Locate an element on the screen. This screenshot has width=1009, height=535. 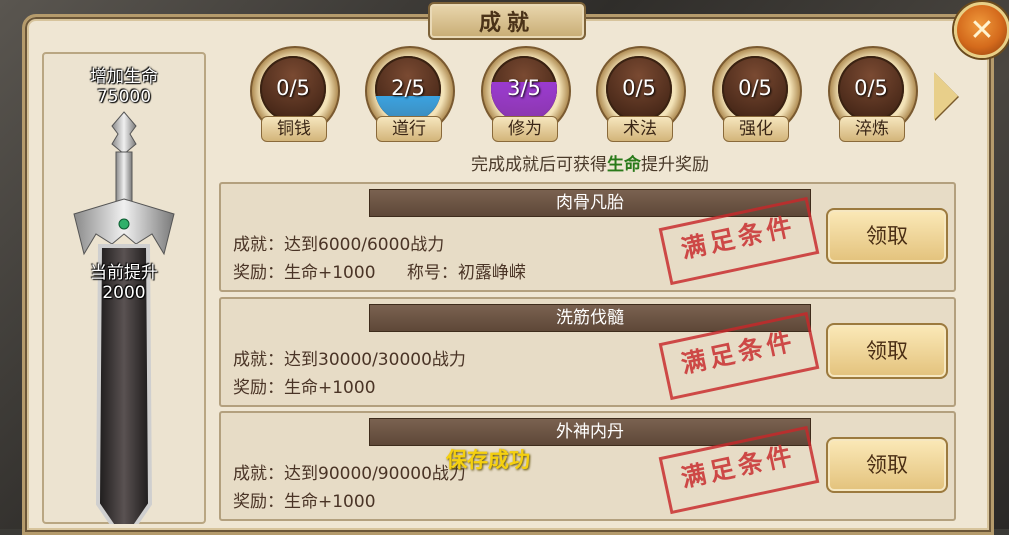
window-title: 成就 is located at coordinates (507, 21).